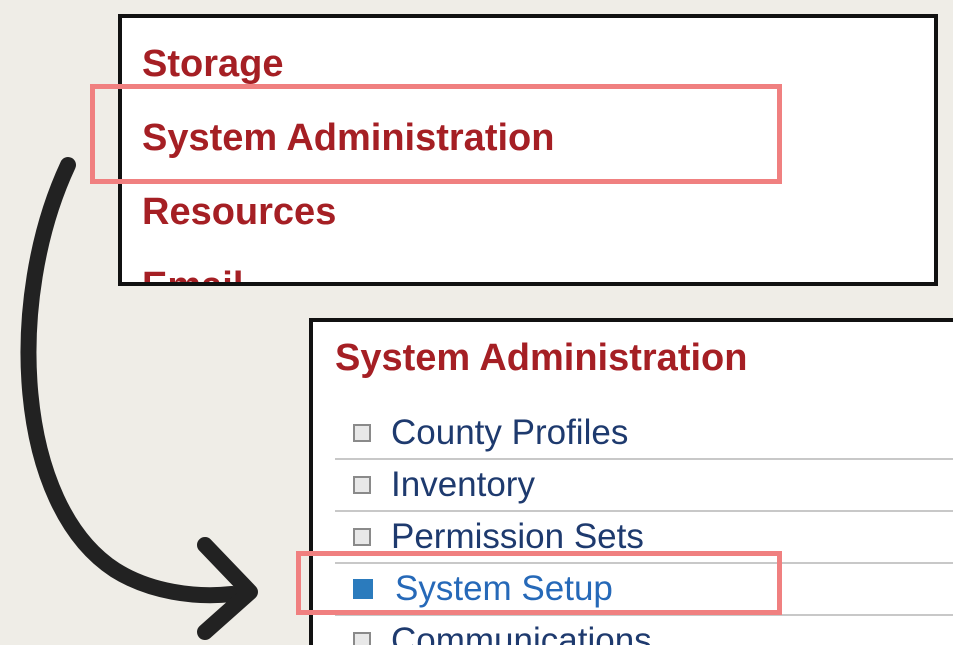 The width and height of the screenshot is (953, 645). Describe the element at coordinates (644, 590) in the screenshot. I see `sub-menu-item-system-setup: System Setup` at that location.